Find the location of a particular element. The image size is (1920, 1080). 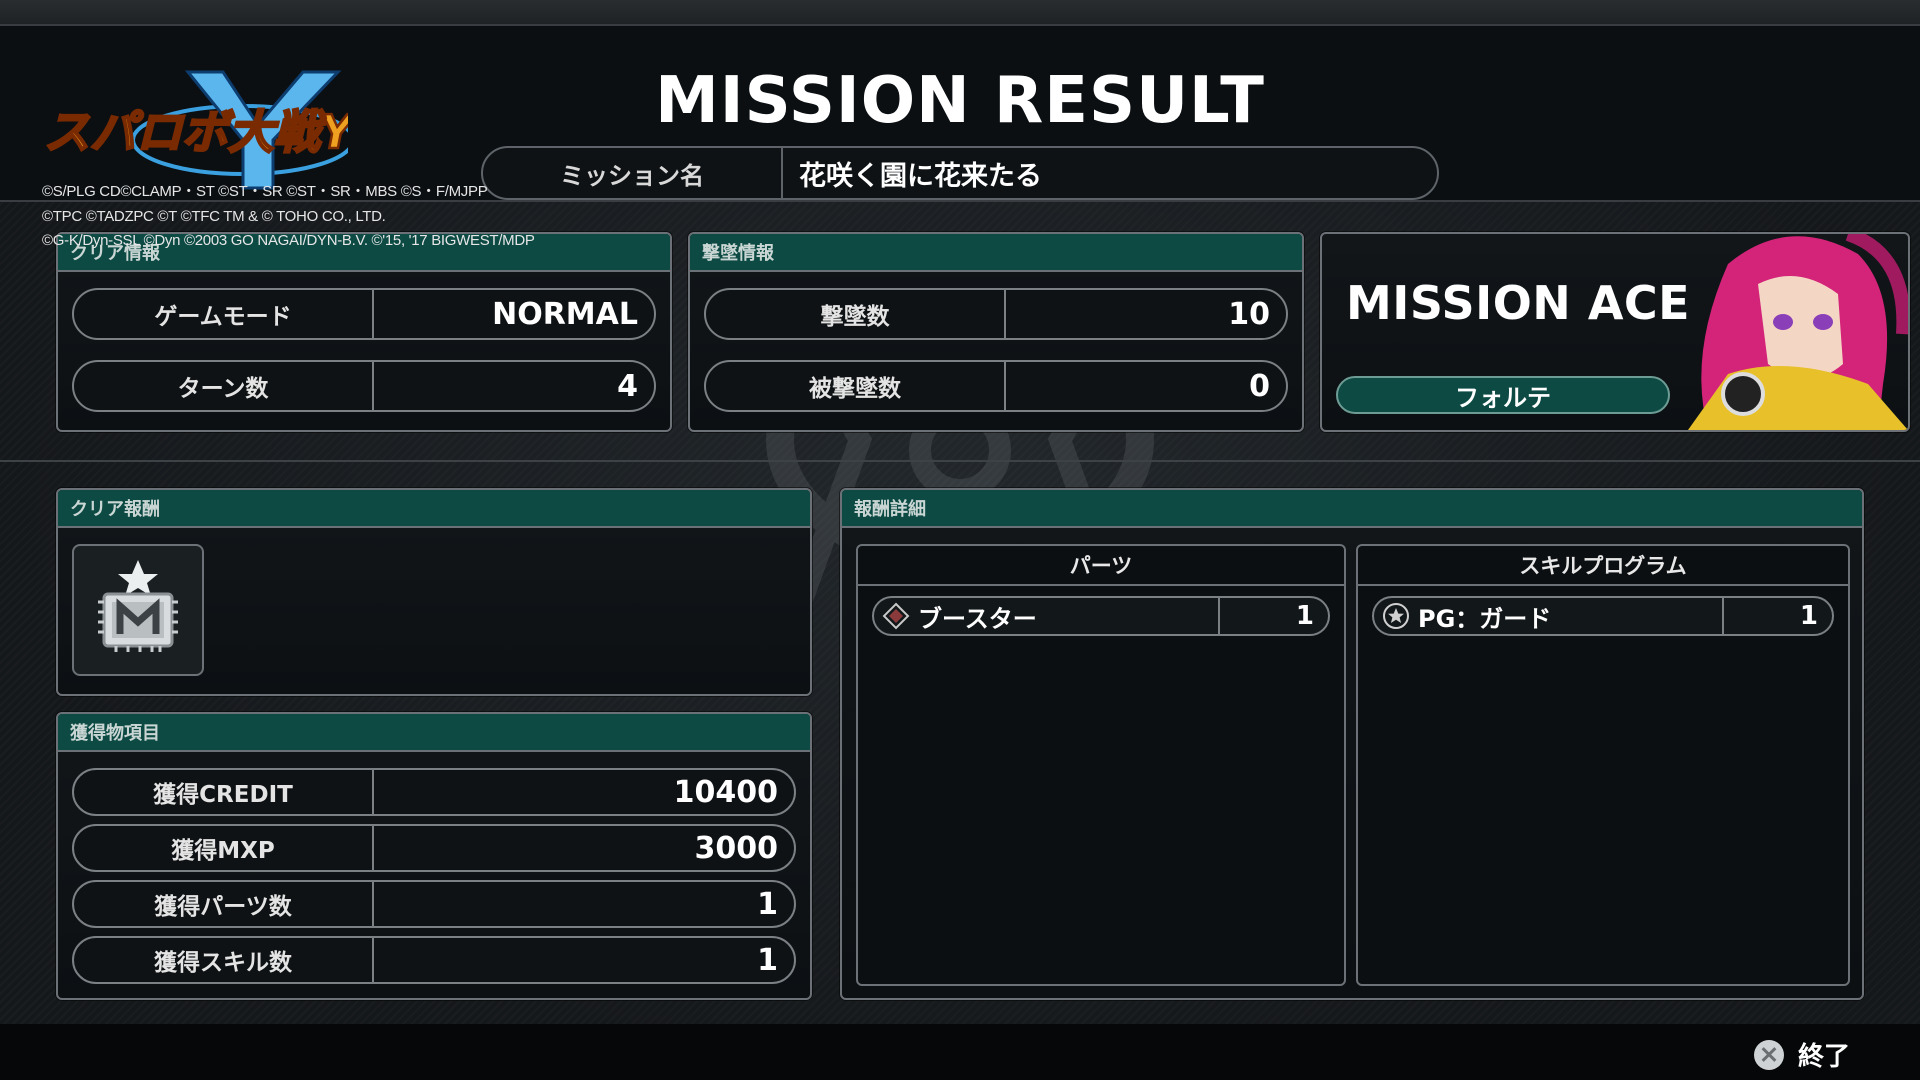

clear-reward-panel: クリア報酬 is located at coordinates (434, 592).